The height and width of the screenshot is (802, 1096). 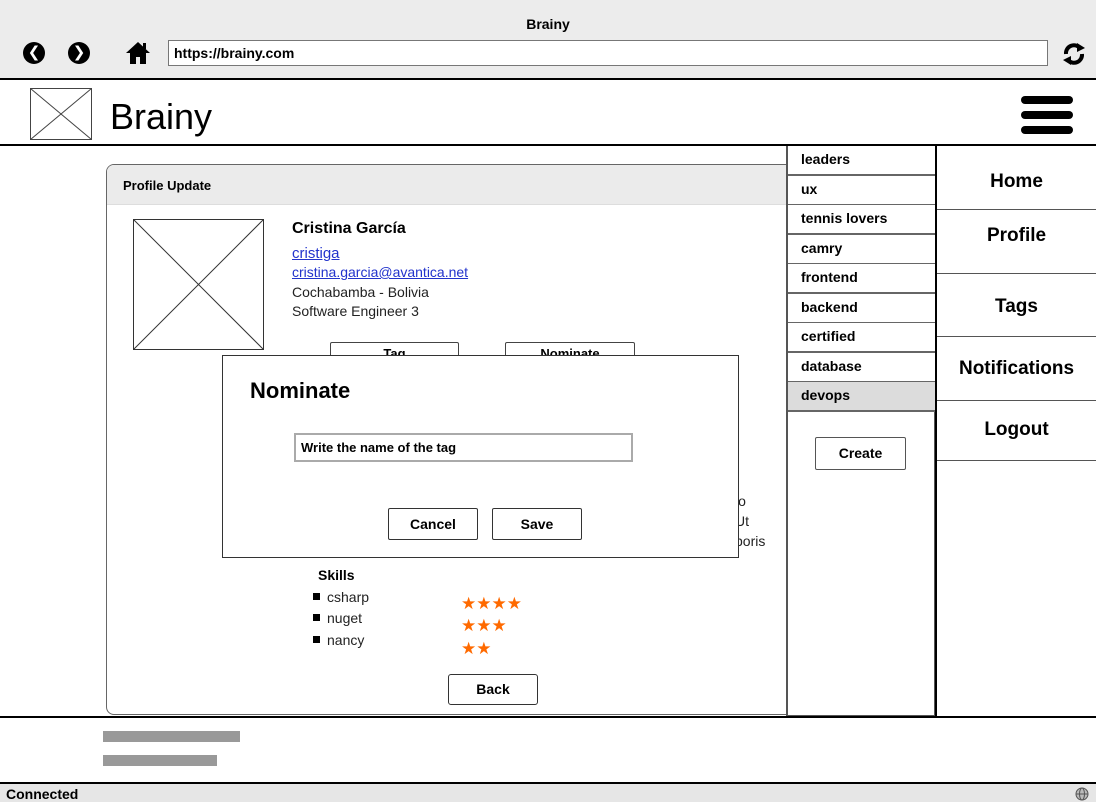 I want to click on status-bar: Connected, so click(x=548, y=792).